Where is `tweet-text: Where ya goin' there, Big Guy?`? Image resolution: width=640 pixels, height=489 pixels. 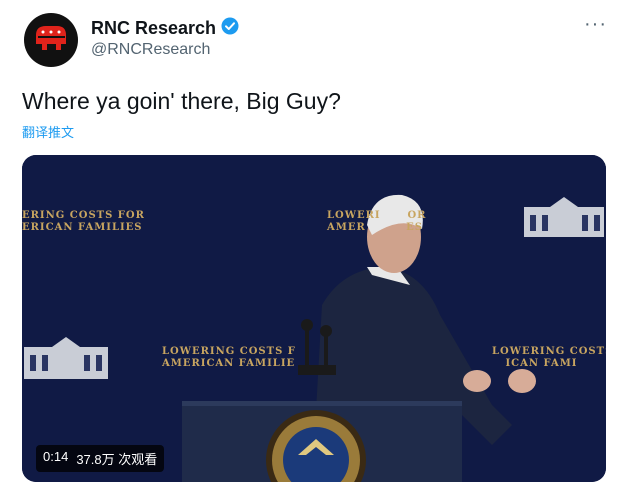
tweet-text: Where ya goin' there, Big Guy? is located at coordinates (181, 101).